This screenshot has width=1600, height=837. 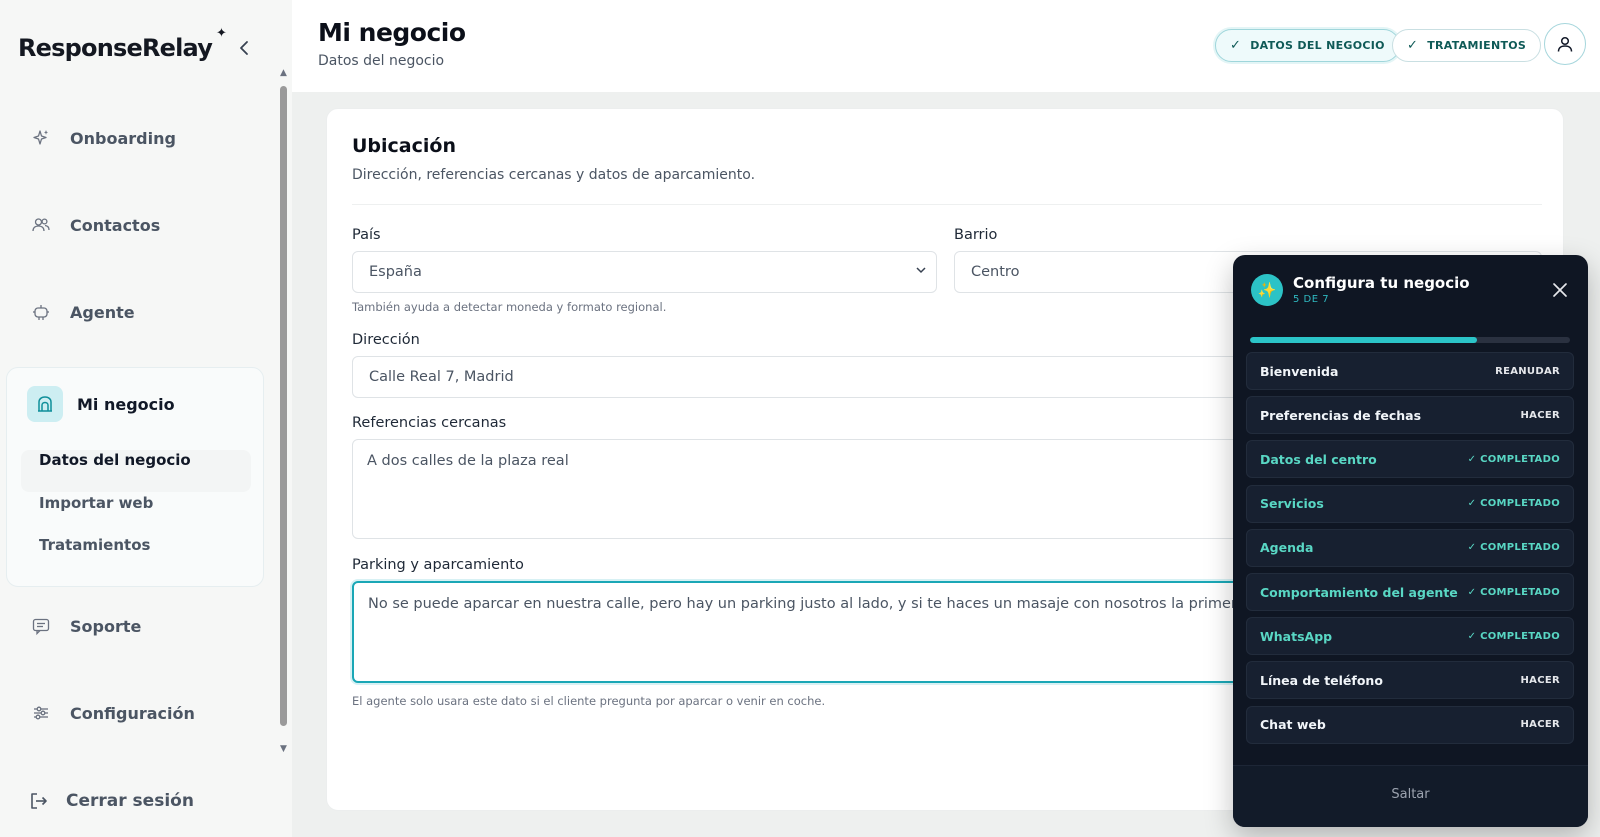 What do you see at coordinates (1359, 592) in the screenshot?
I see `step-name: Comportamiento del agente` at bounding box center [1359, 592].